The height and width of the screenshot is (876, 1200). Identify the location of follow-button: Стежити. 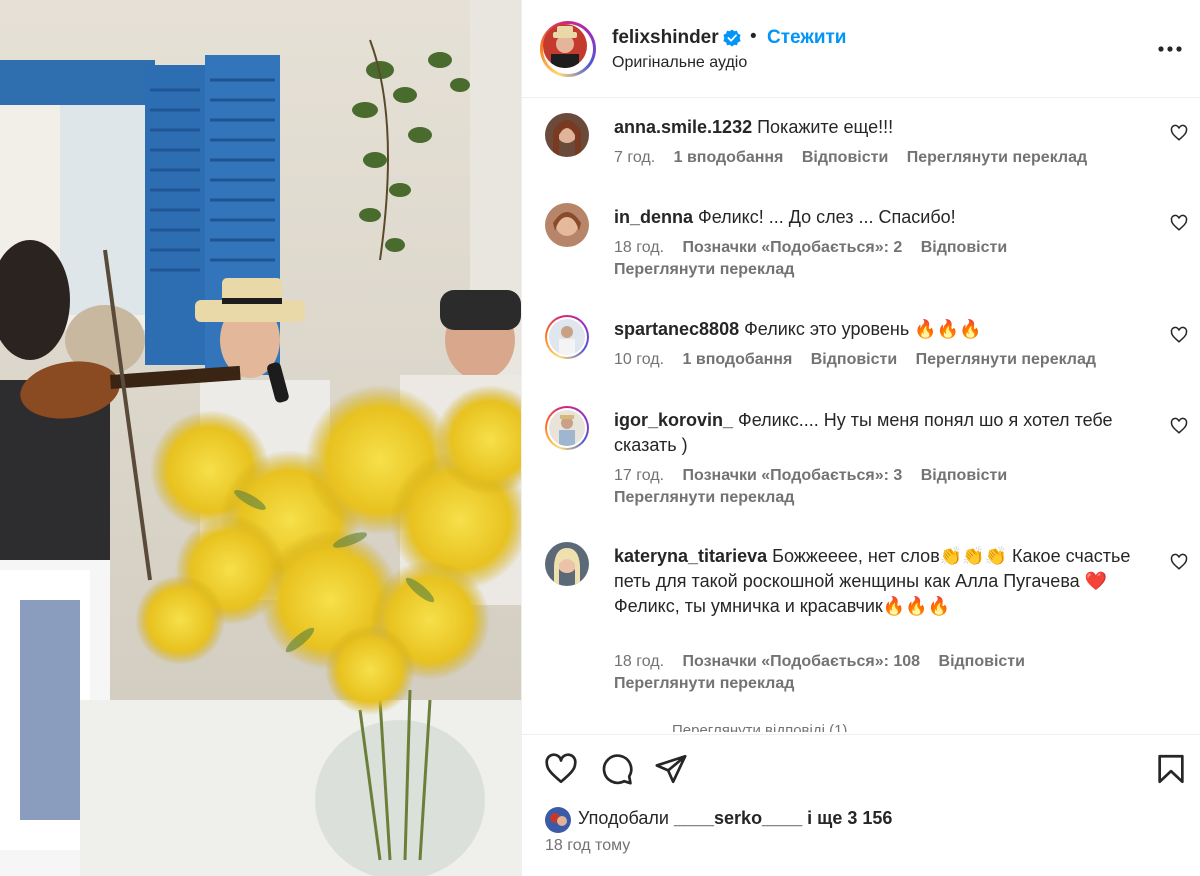
(806, 38).